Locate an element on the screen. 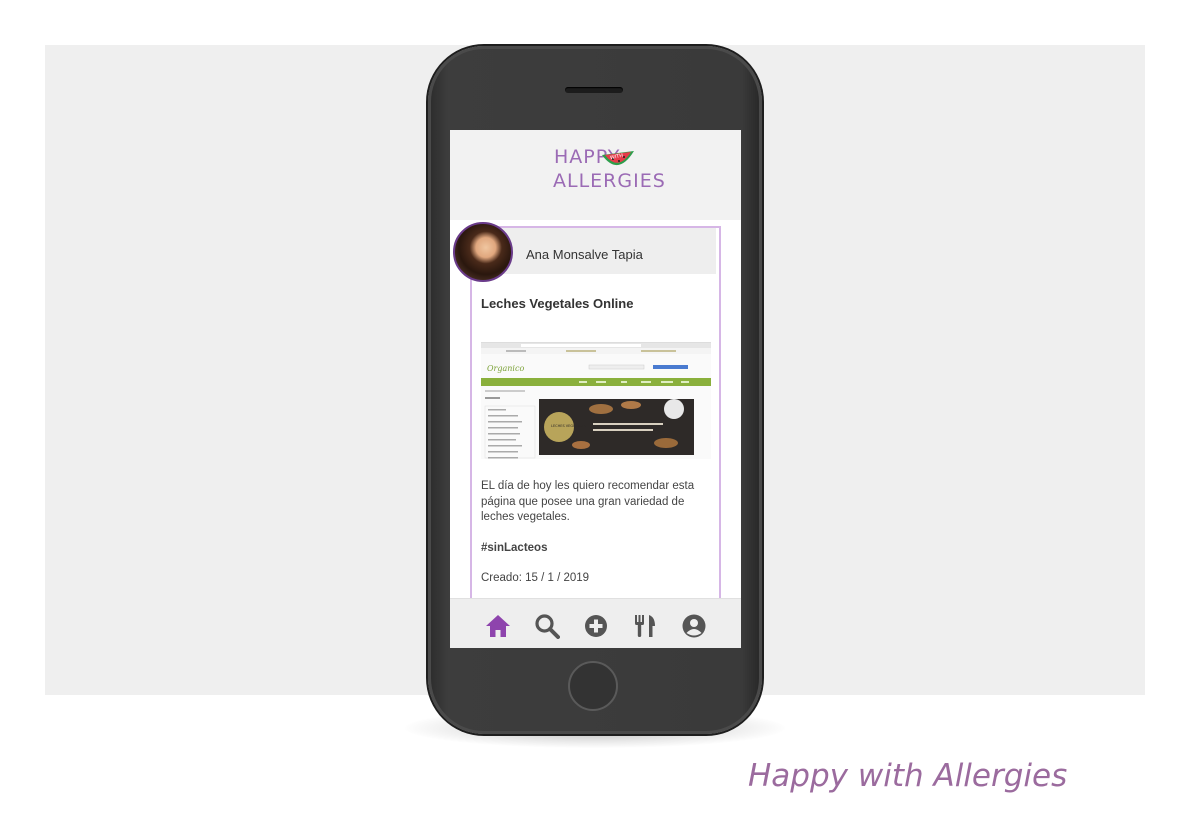 The width and height of the screenshot is (1190, 826). home-icon is located at coordinates (498, 626).